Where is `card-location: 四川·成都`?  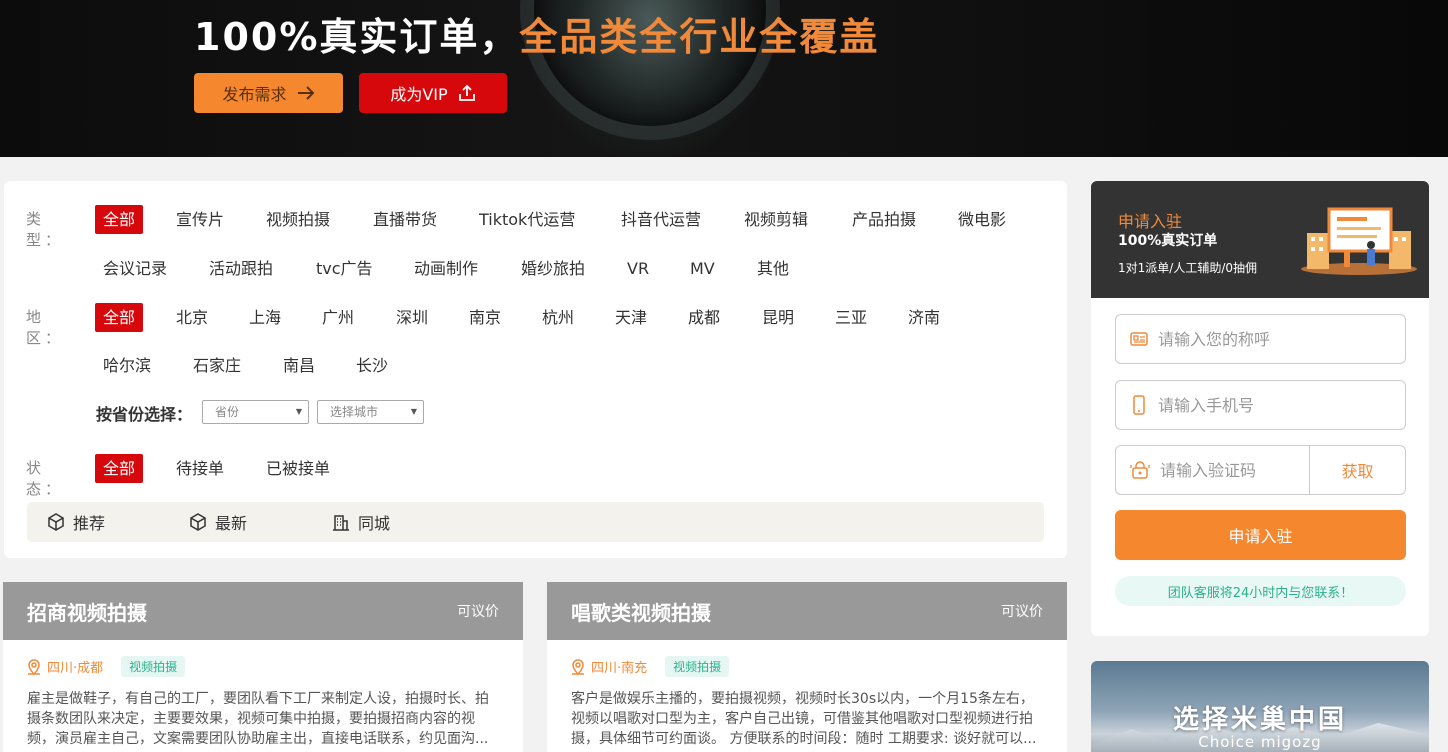
card-location: 四川·成都 is located at coordinates (65, 666).